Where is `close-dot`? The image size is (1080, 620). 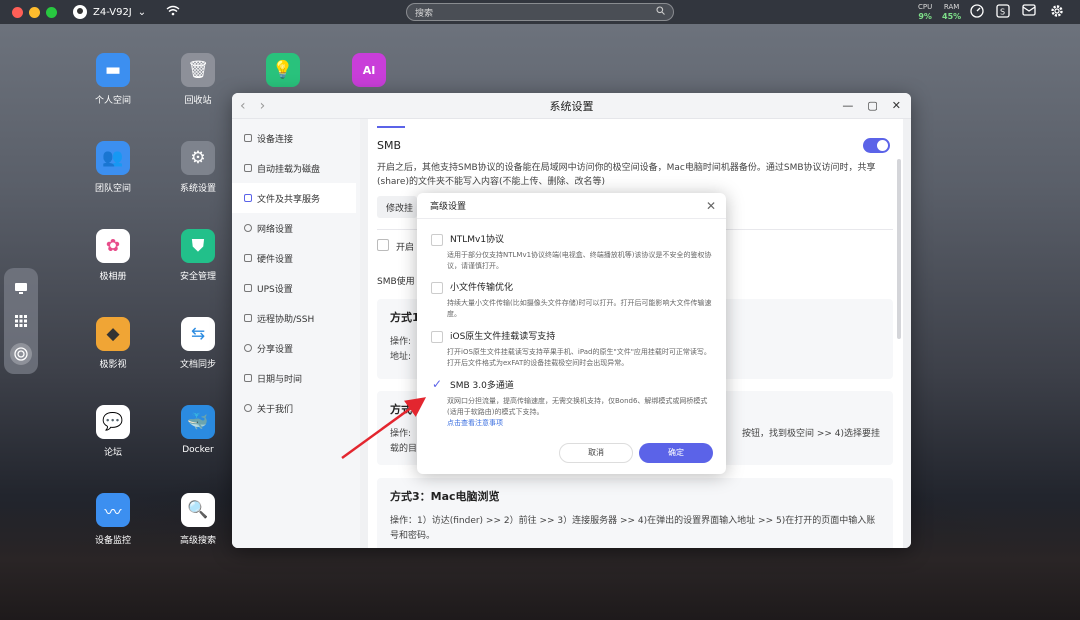
close-dot is located at coordinates (17, 12).